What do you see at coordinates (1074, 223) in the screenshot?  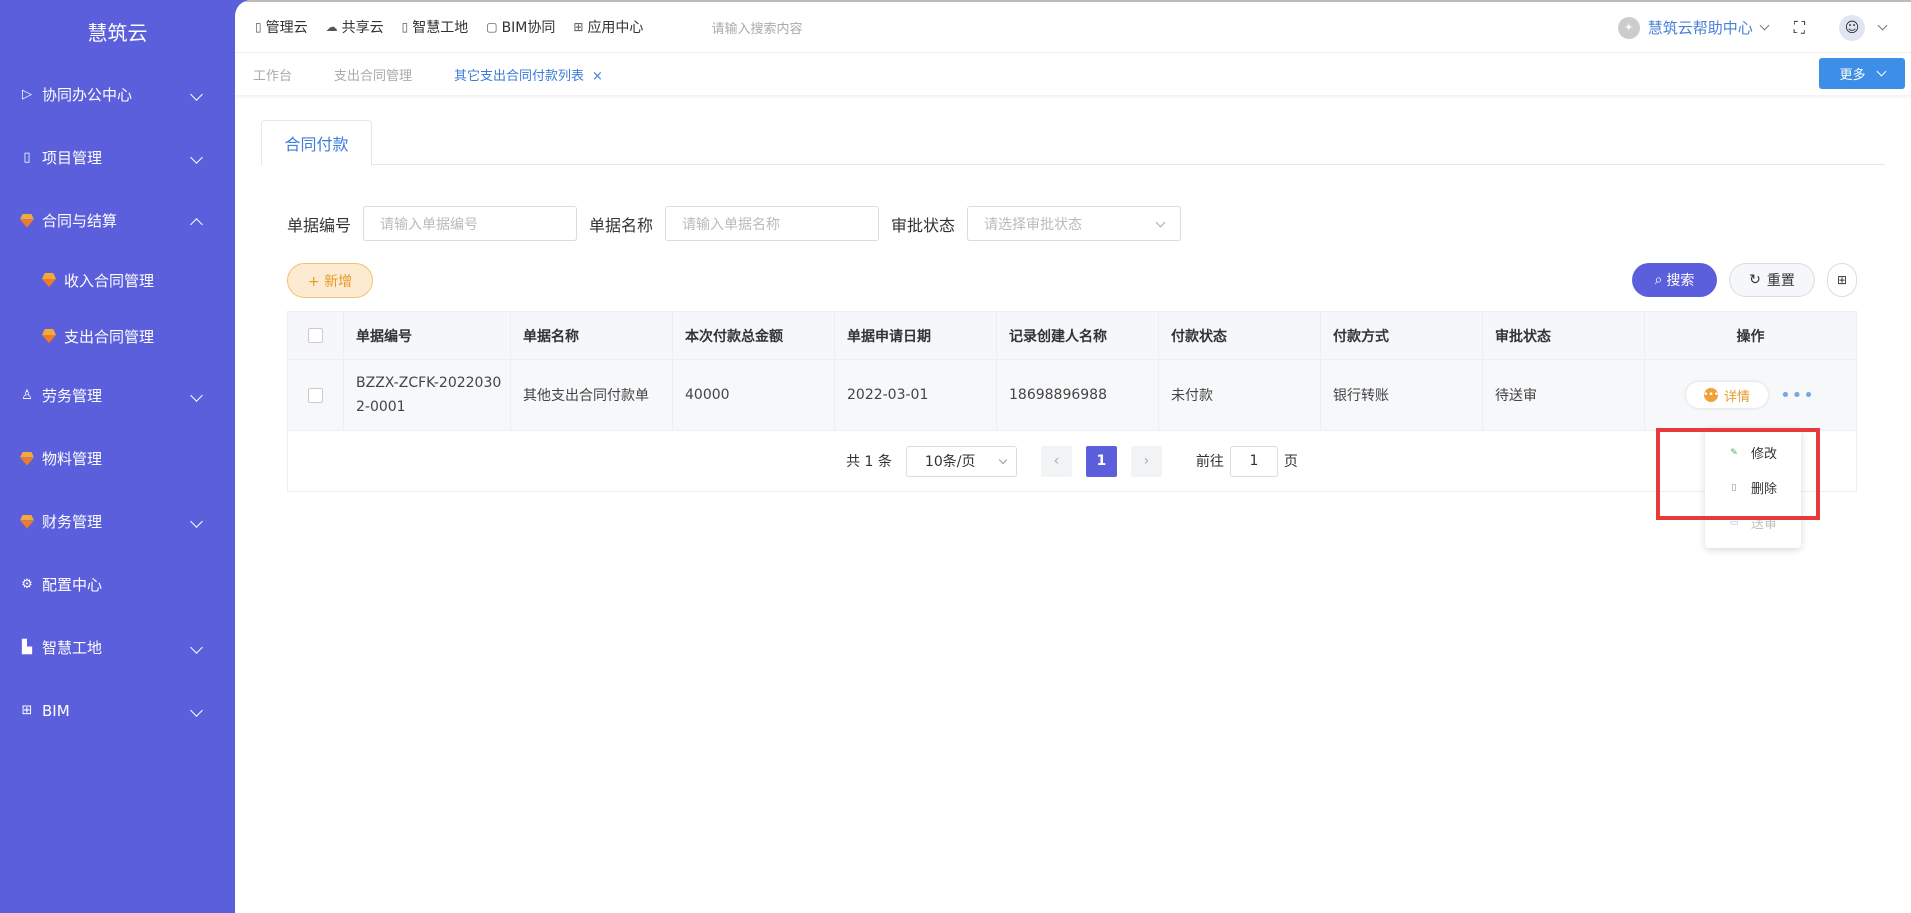 I see `status-select: 请选择审批状态` at bounding box center [1074, 223].